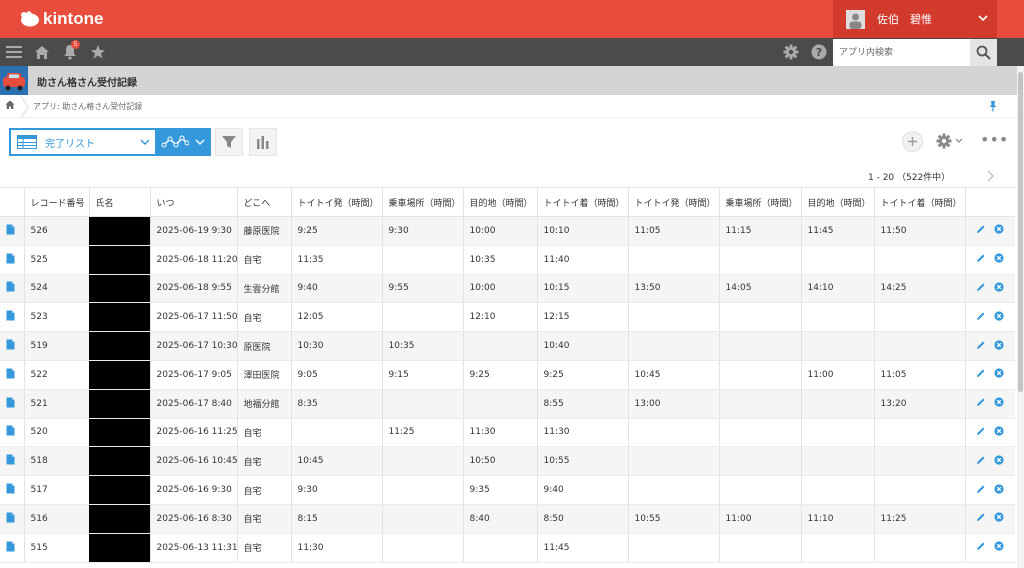 This screenshot has width=1024, height=568. I want to click on pickup-1-cell: 9:30, so click(422, 231).